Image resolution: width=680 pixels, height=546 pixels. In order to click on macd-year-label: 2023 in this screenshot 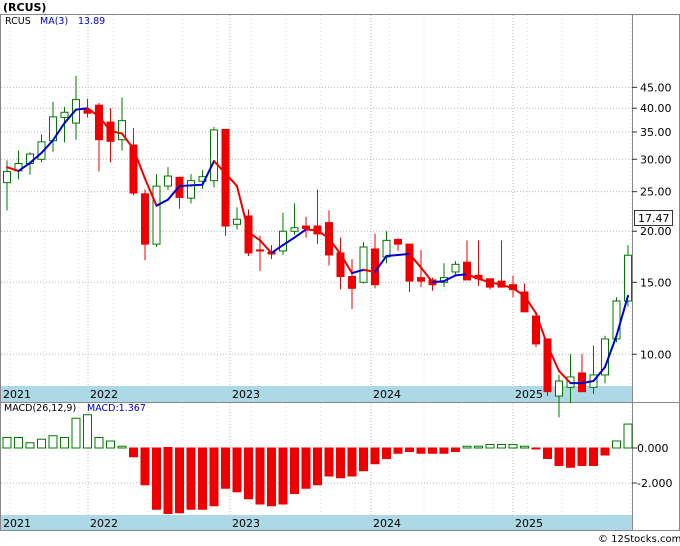, I will do `click(246, 523)`.